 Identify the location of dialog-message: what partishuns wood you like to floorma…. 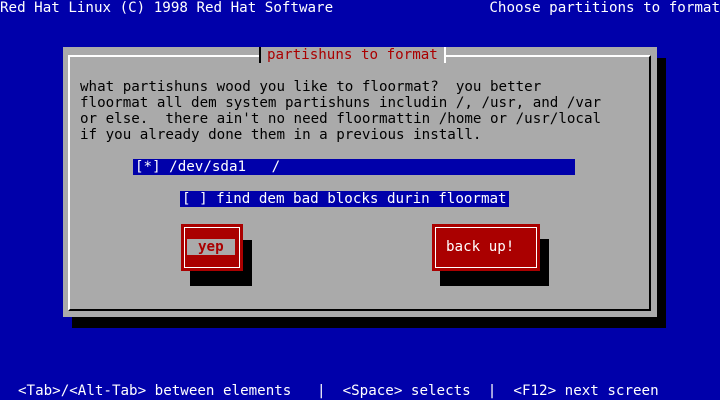
(340, 111).